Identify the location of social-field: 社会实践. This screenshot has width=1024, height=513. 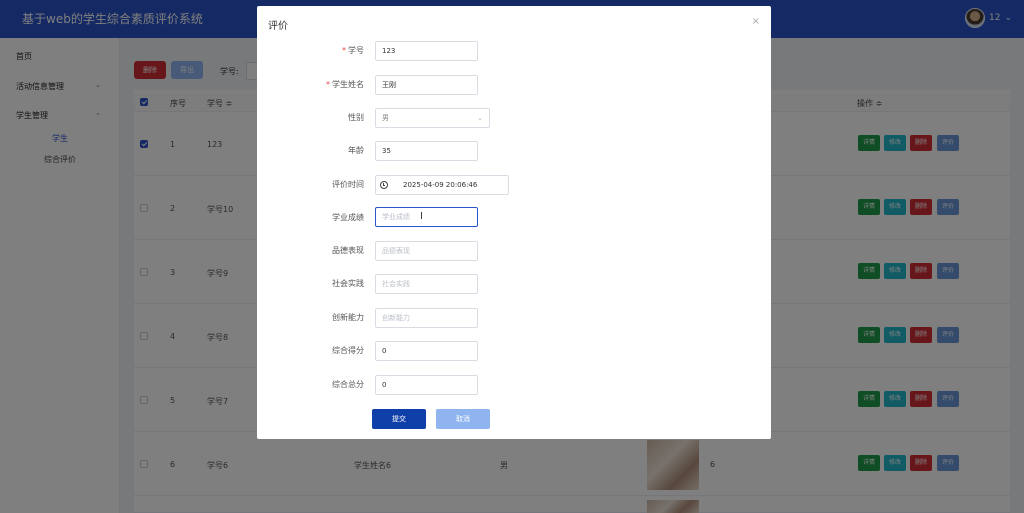
(426, 284).